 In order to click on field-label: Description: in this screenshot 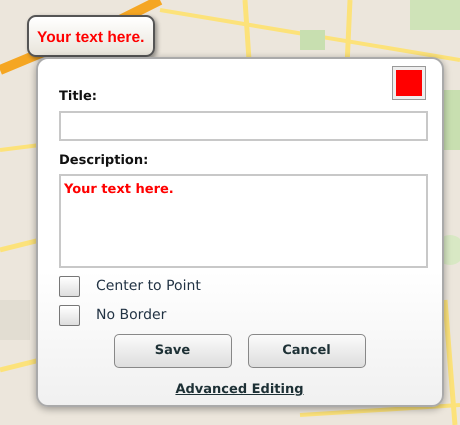, I will do `click(104, 161)`.